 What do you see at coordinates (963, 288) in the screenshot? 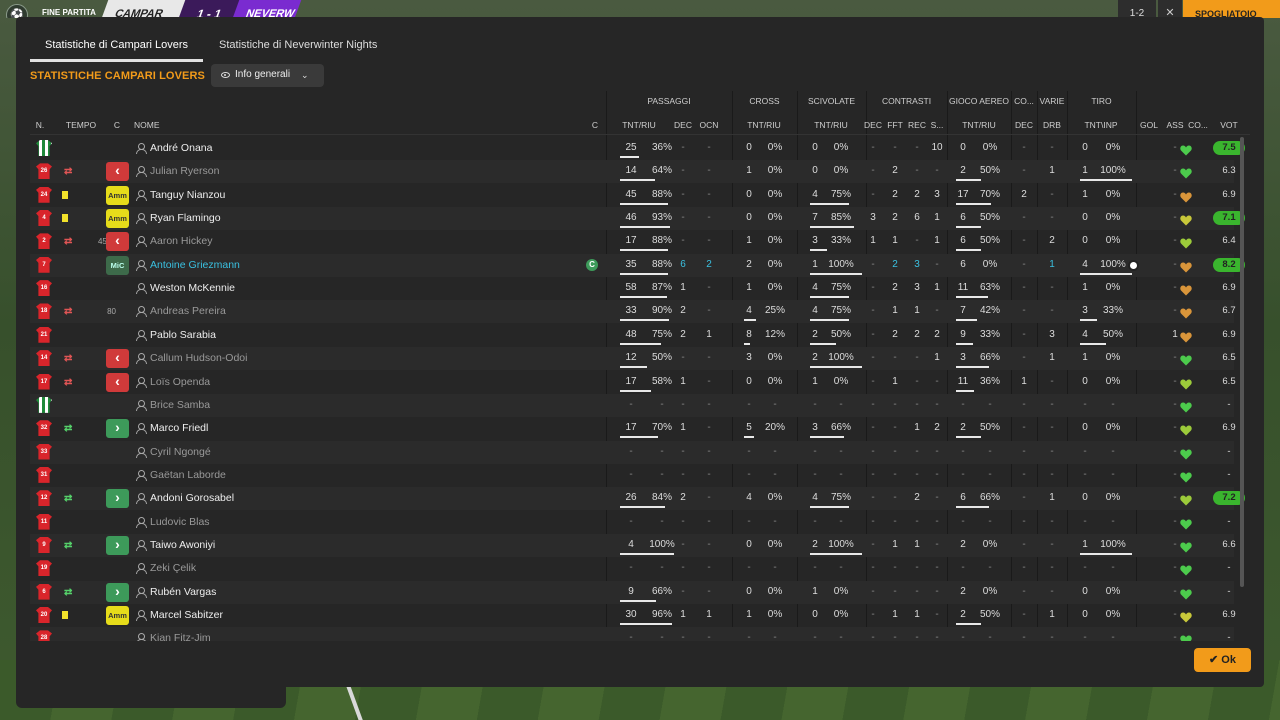
I see `cell-aer-tnt: 11` at bounding box center [963, 288].